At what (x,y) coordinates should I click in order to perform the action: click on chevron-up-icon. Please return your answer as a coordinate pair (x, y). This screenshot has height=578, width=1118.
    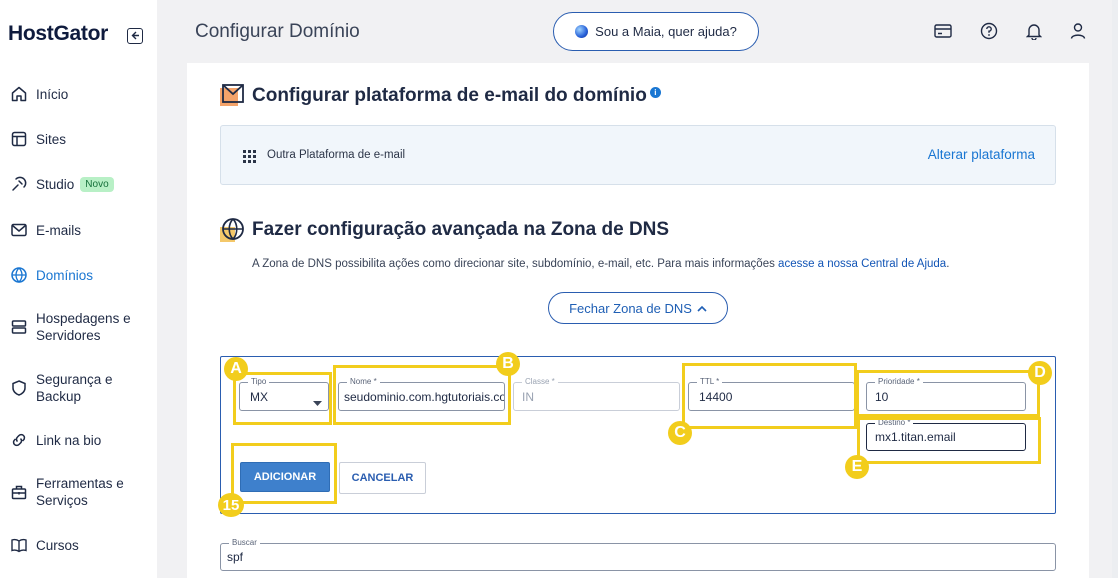
    Looking at the image, I should click on (702, 308).